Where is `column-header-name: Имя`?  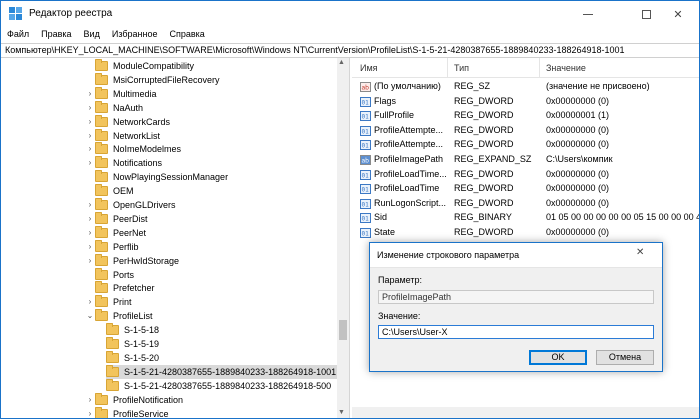
column-header-name: Имя is located at coordinates (369, 68).